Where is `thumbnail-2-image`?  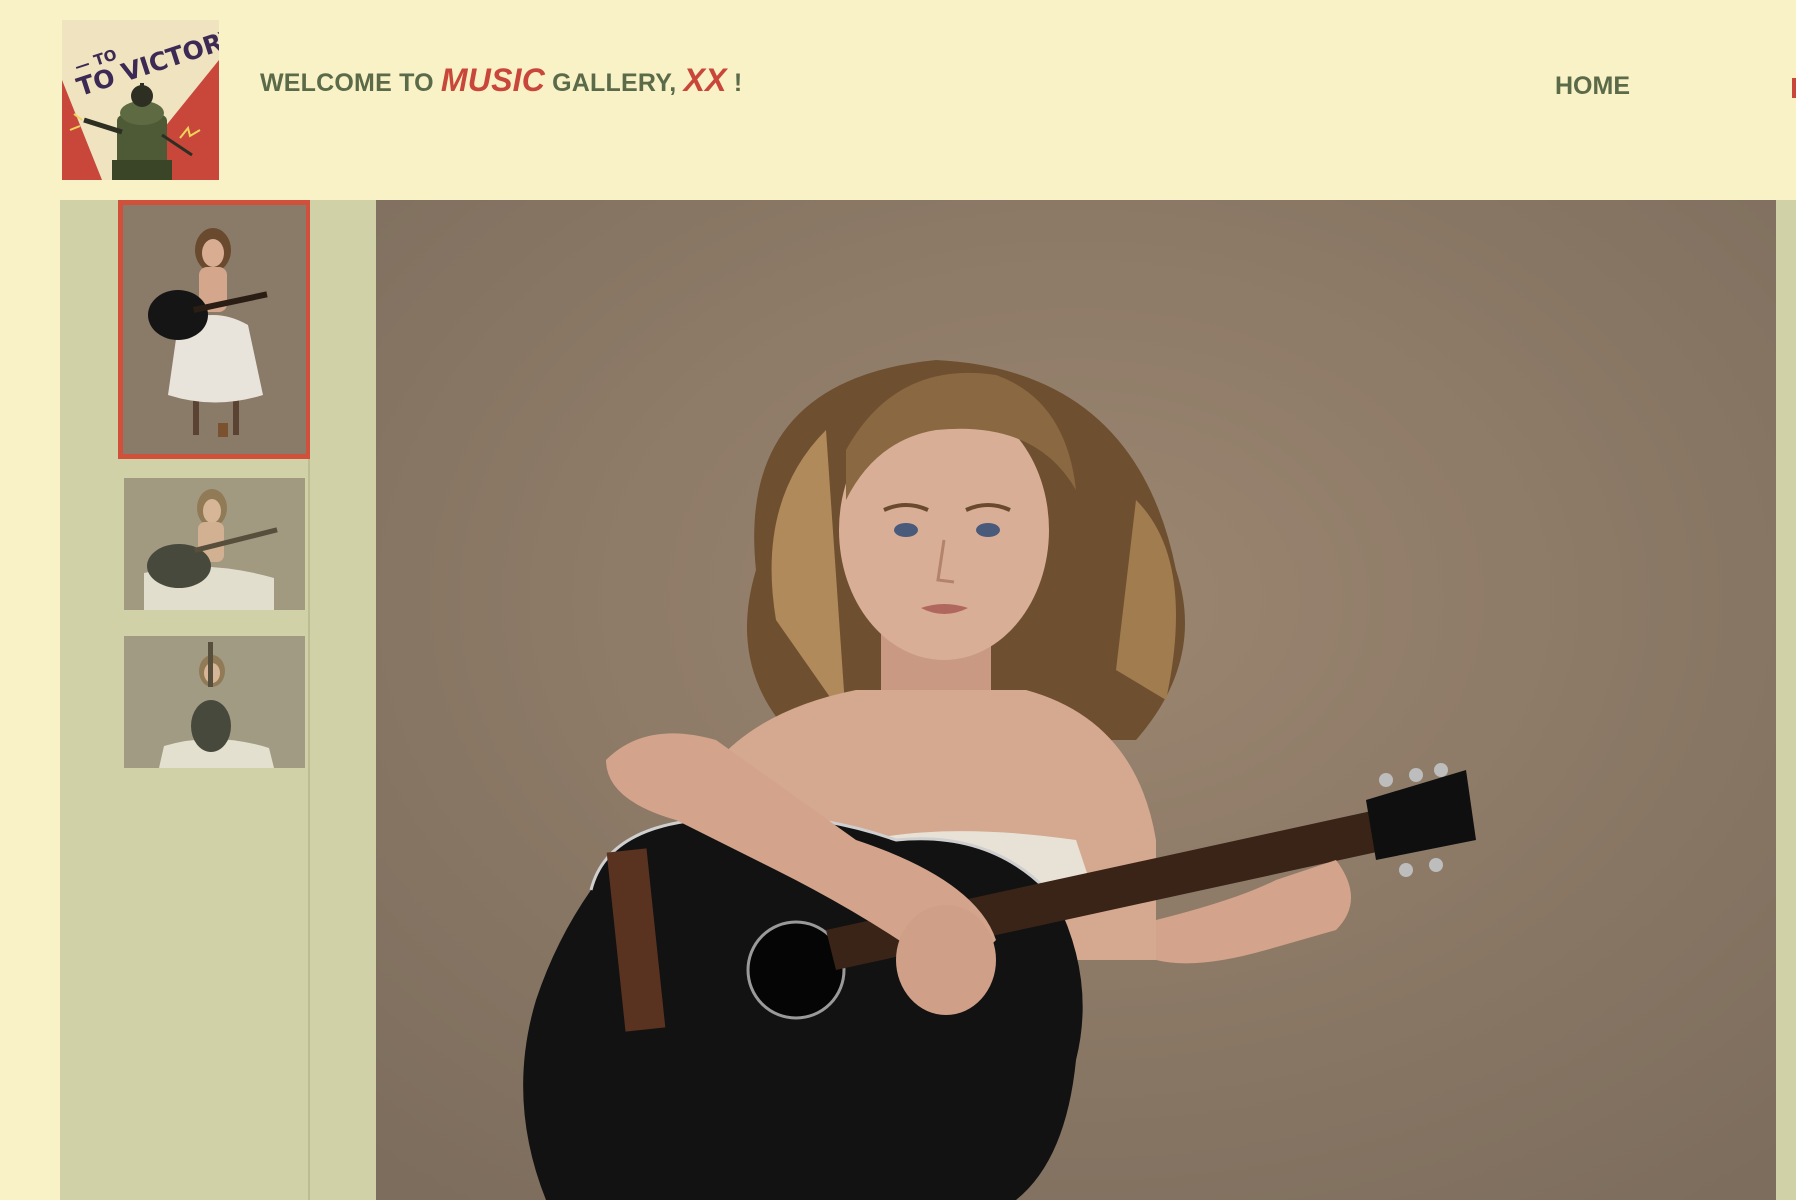 thumbnail-2-image is located at coordinates (214, 544).